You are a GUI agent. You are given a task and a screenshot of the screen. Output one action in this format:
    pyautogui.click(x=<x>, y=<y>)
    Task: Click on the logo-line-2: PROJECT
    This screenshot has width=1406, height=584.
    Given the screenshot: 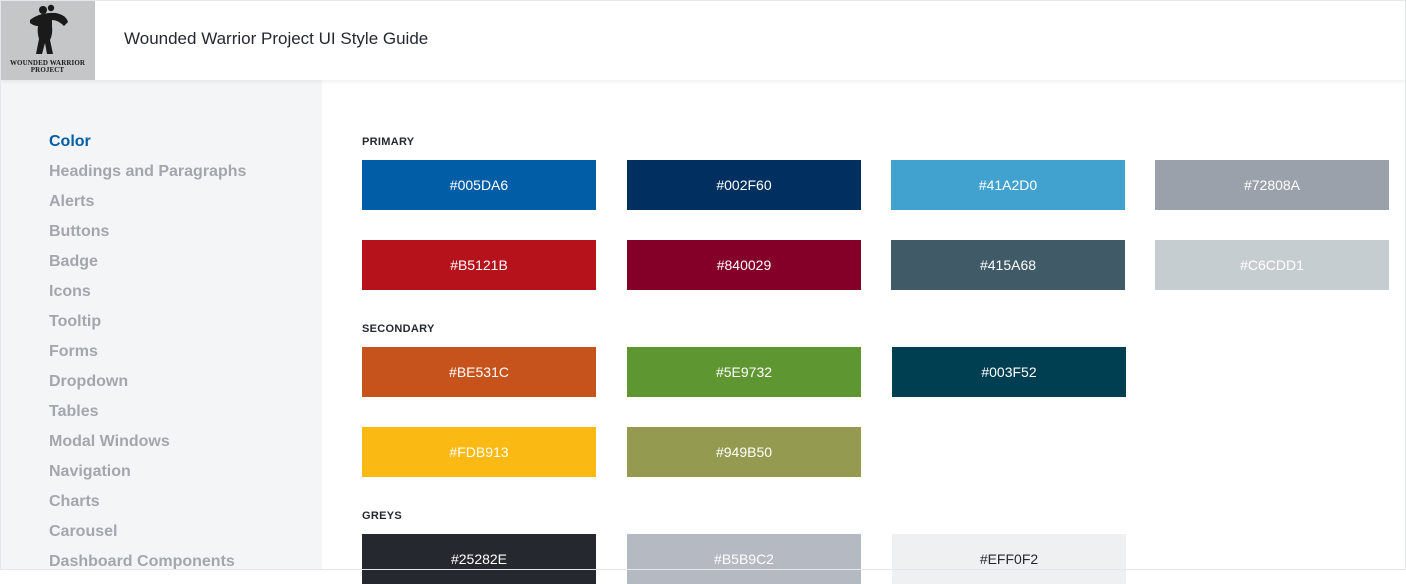 What is the action you would take?
    pyautogui.click(x=47, y=70)
    